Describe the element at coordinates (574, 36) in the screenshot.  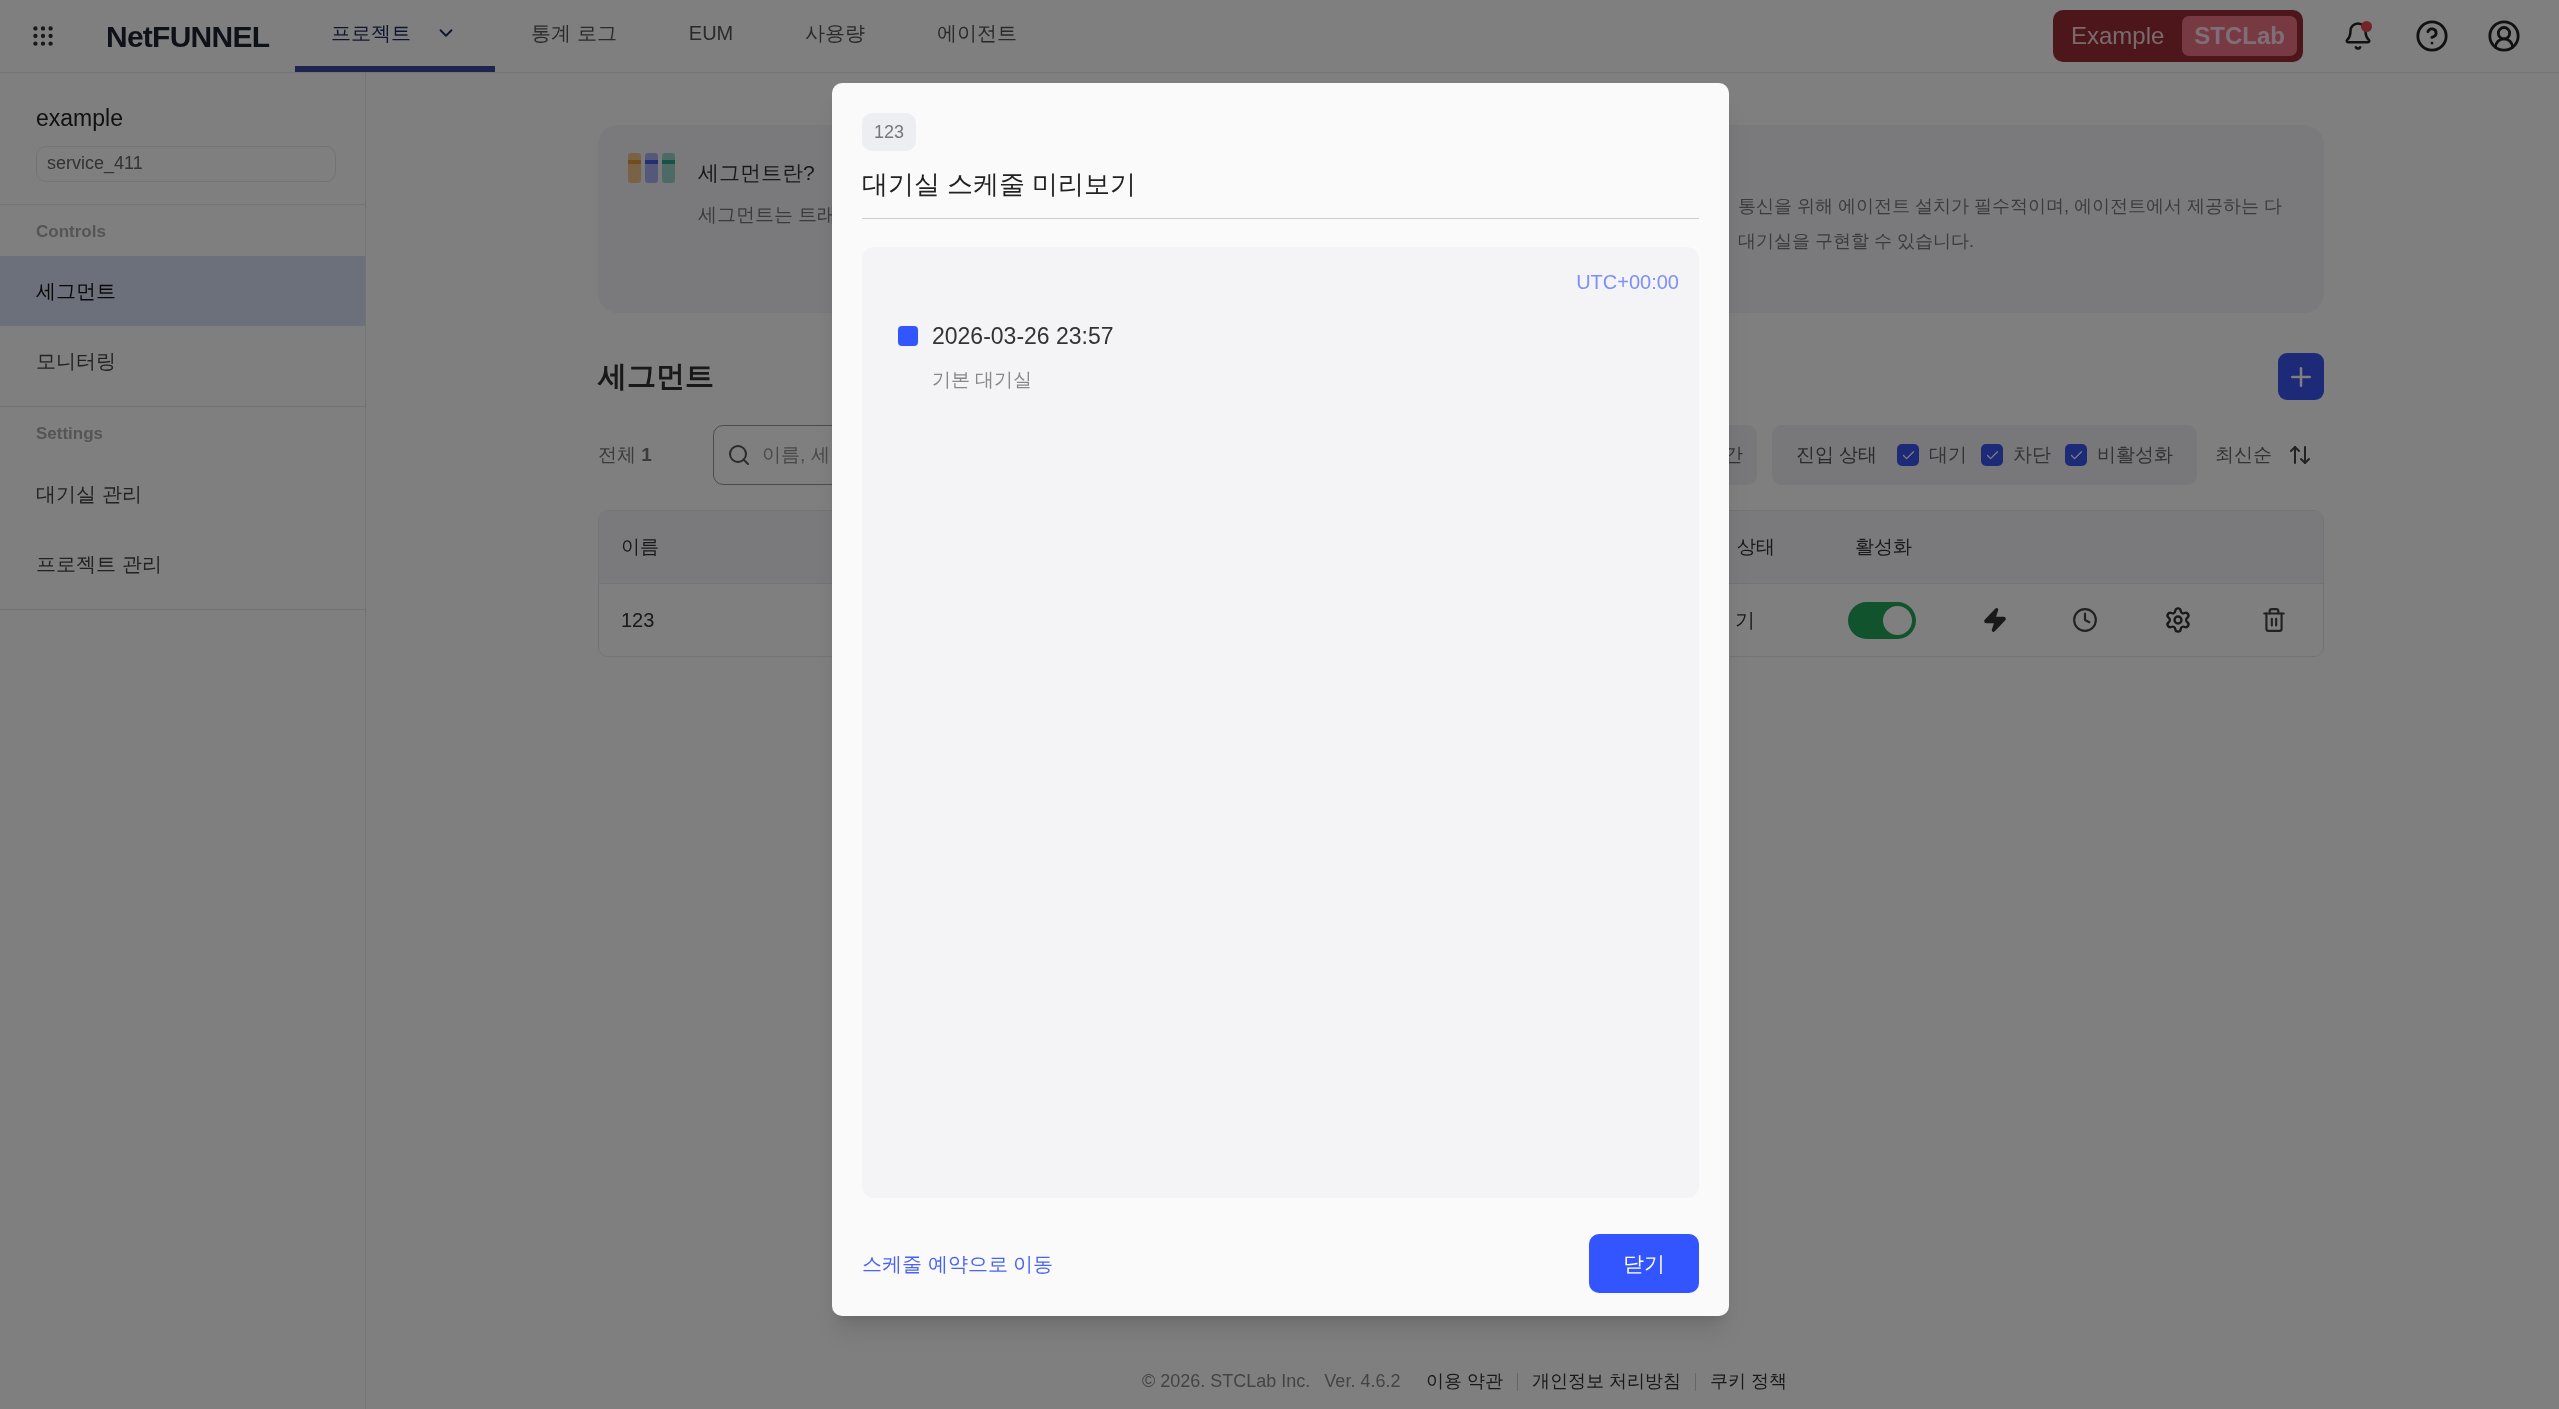
I see `nav-tab: 통계 로그` at that location.